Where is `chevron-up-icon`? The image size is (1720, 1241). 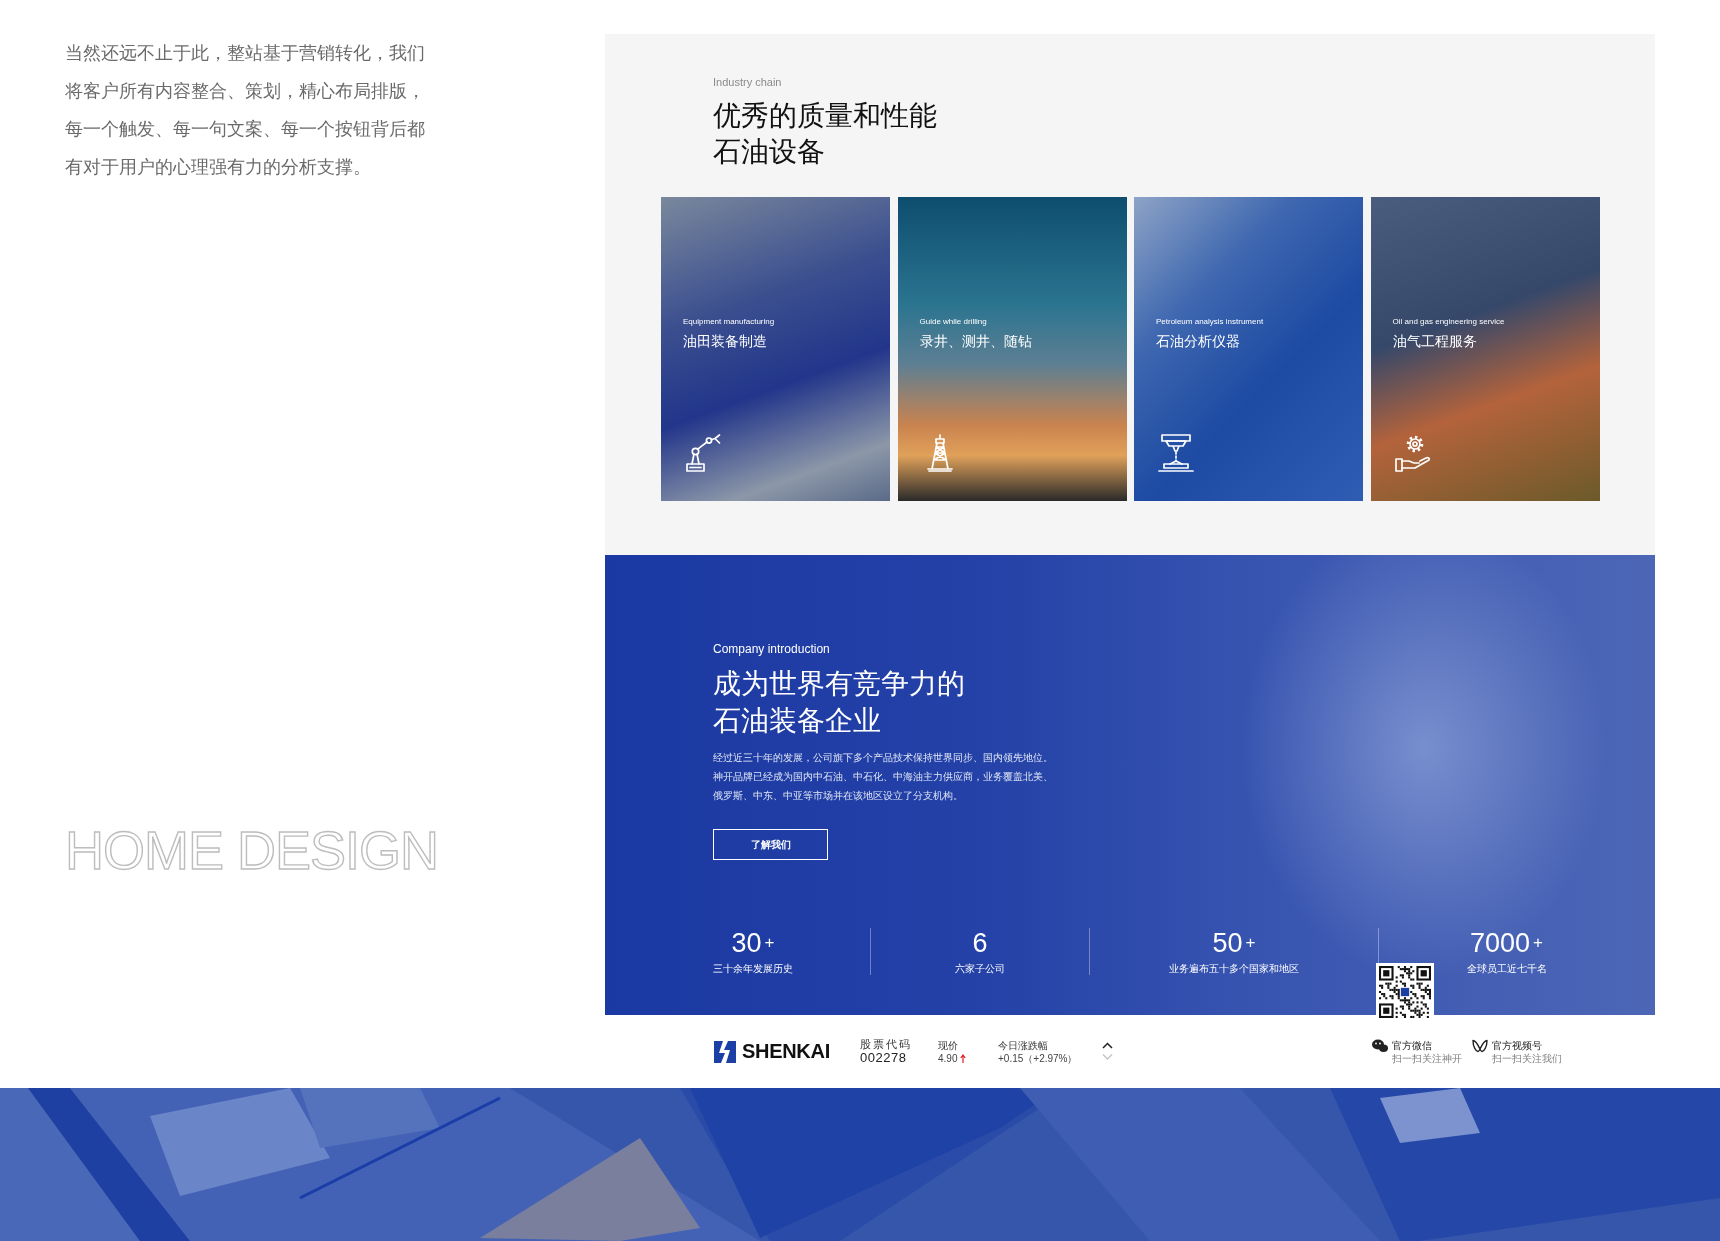 chevron-up-icon is located at coordinates (1107, 1046).